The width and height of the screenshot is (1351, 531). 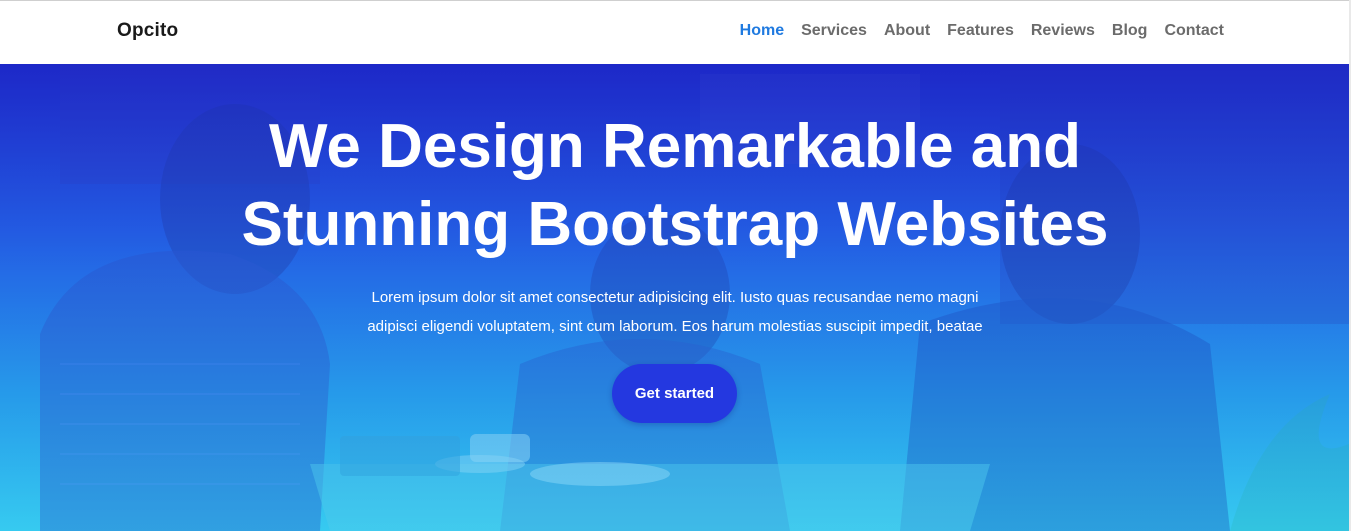 I want to click on nav-link-home: Home, so click(x=762, y=31).